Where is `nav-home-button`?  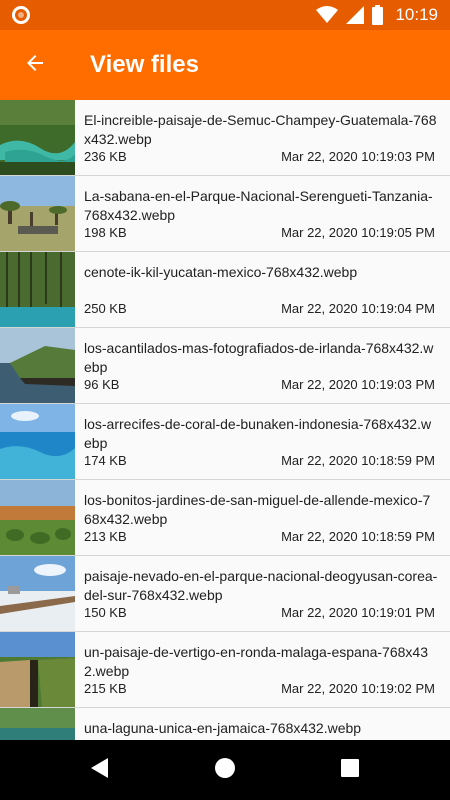 nav-home-button is located at coordinates (225, 770).